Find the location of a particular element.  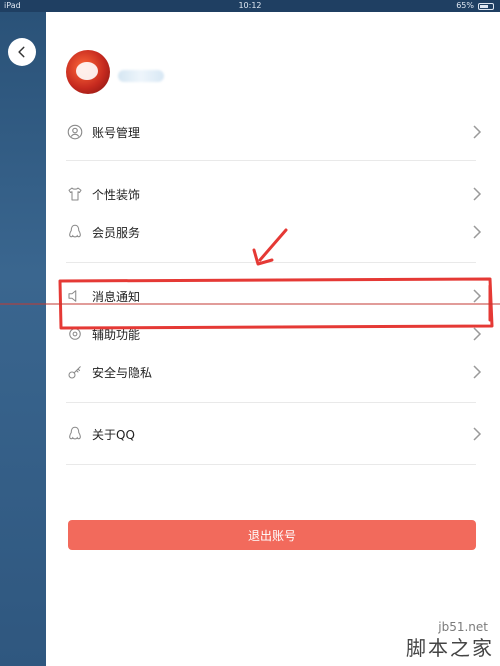

menu-item-decor: 个性装饰 is located at coordinates (274, 194).